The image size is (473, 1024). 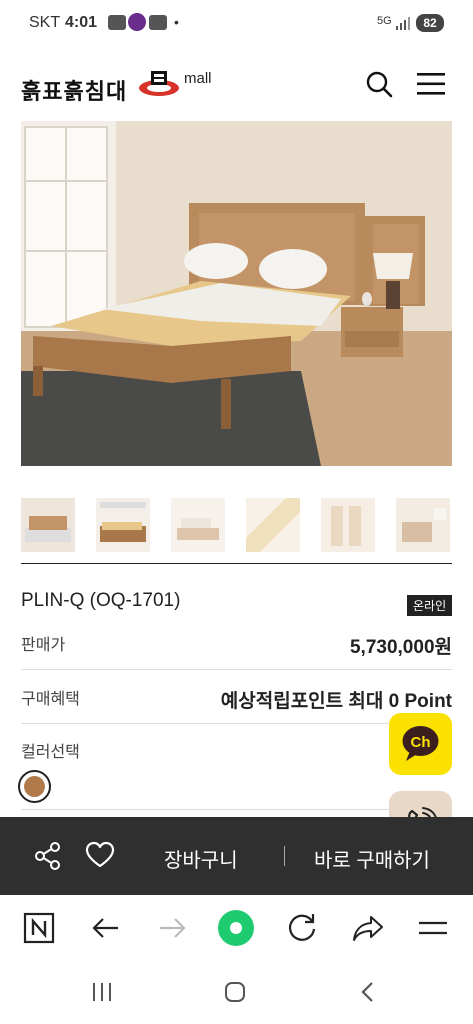 I want to click on kakao-chat-button: Ch, so click(x=420, y=744).